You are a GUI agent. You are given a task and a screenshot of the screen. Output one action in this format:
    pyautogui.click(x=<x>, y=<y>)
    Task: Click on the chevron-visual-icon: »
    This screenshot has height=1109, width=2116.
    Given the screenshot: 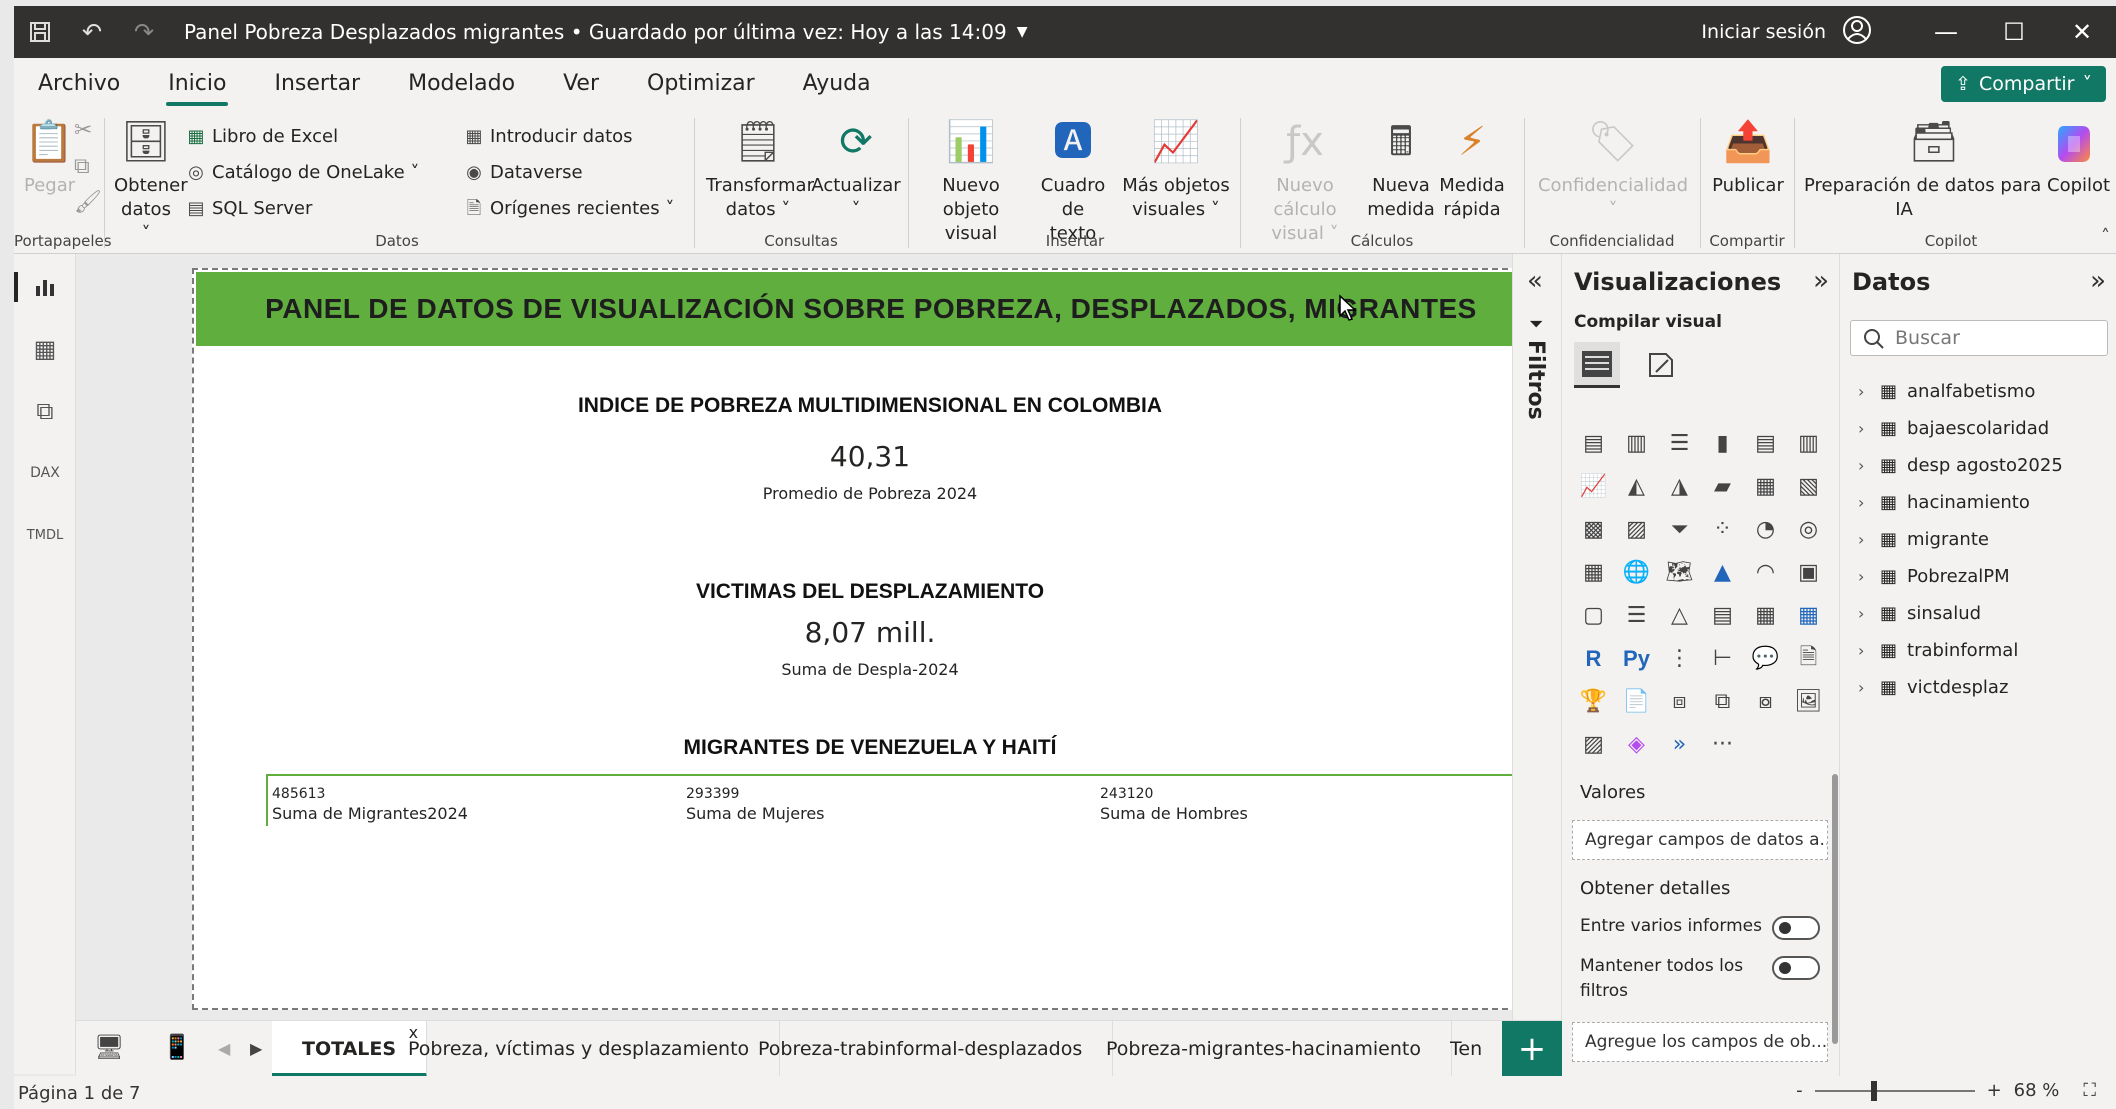 What is the action you would take?
    pyautogui.click(x=1679, y=744)
    